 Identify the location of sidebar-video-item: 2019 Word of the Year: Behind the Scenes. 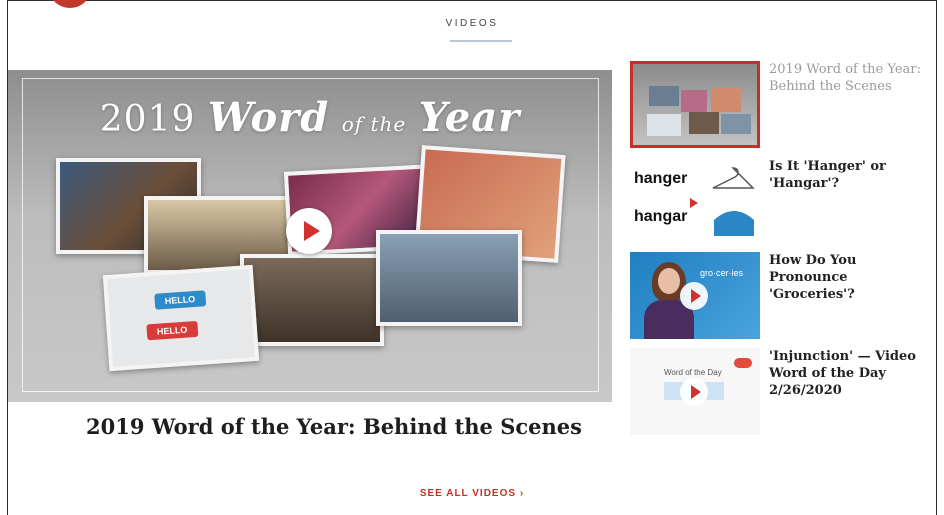
(780, 106).